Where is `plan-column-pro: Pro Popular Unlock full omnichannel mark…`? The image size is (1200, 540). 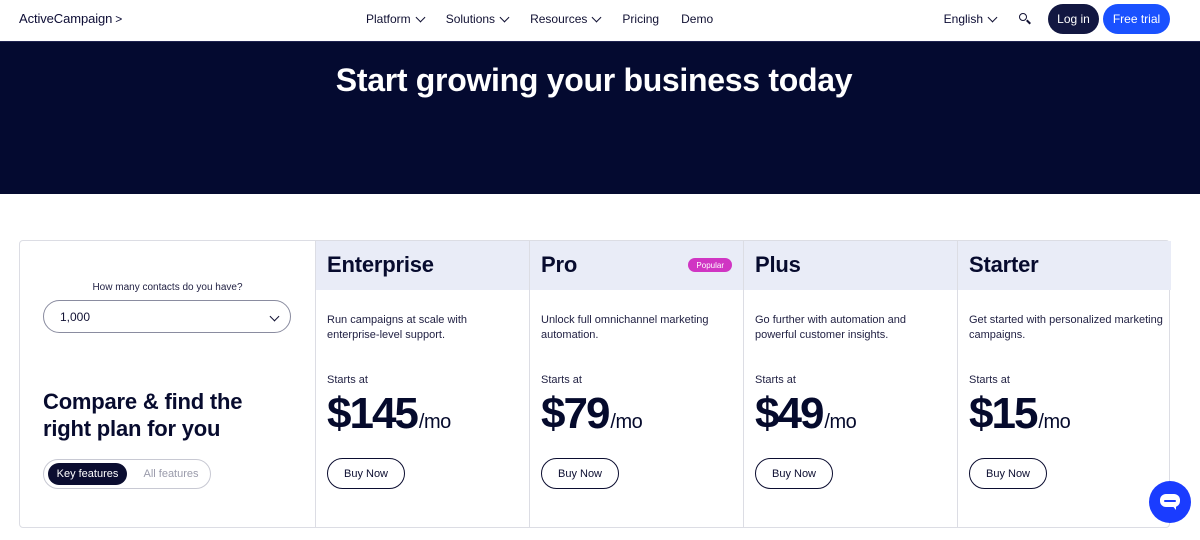
plan-column-pro: Pro Popular Unlock full omnichannel mark… is located at coordinates (636, 384).